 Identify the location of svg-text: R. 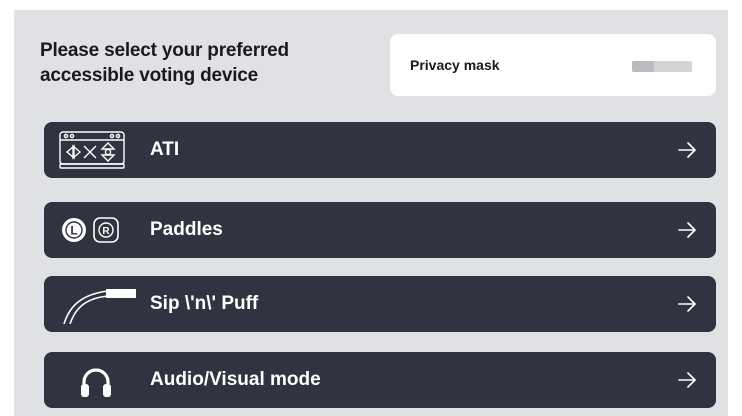
(106, 231).